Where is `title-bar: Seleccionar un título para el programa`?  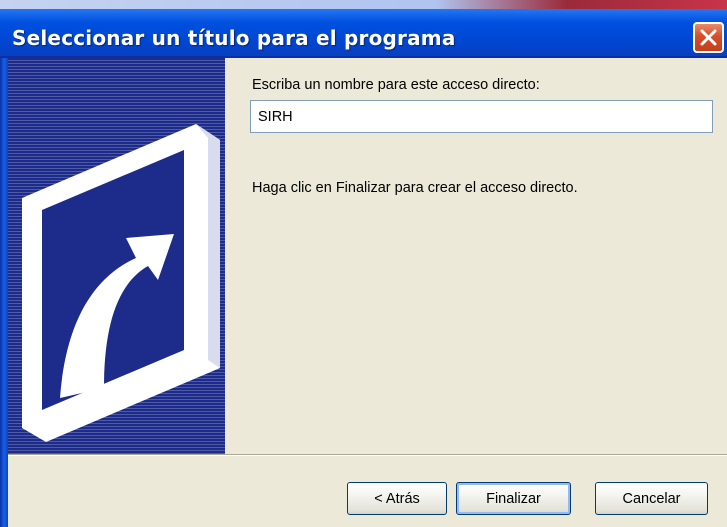 title-bar: Seleccionar un título para el programa is located at coordinates (363, 29).